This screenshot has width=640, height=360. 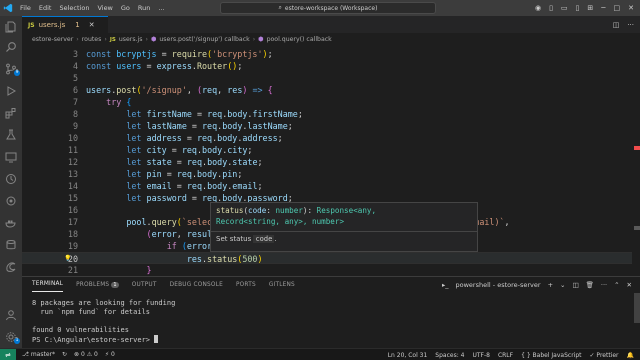 I want to click on git-branch-status: ⎇ master*, so click(x=38, y=354).